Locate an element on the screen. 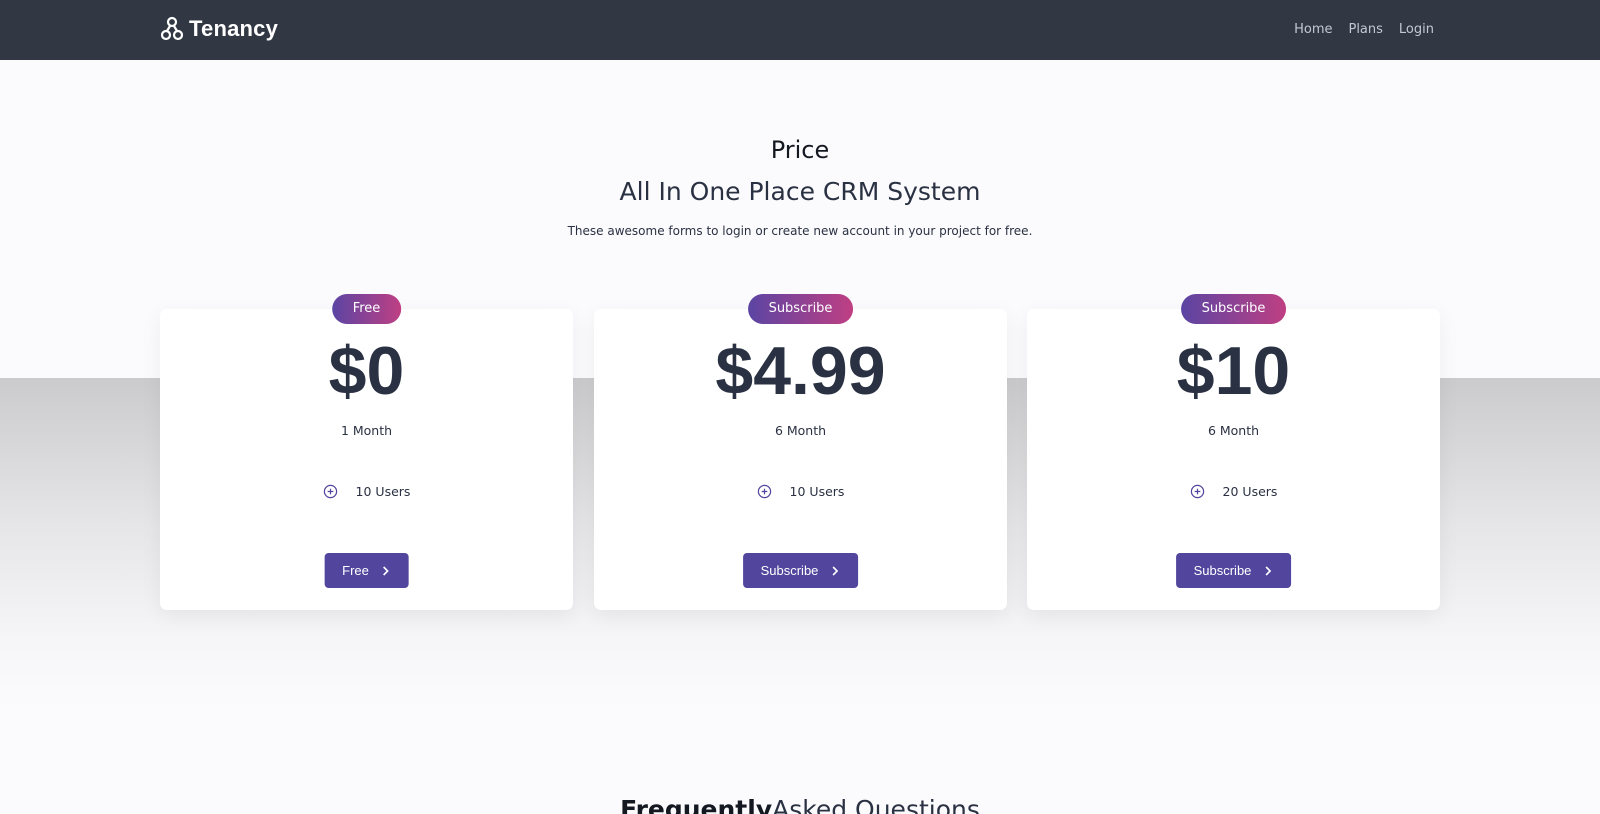 This screenshot has width=1600, height=814. button-label: Free is located at coordinates (355, 570).